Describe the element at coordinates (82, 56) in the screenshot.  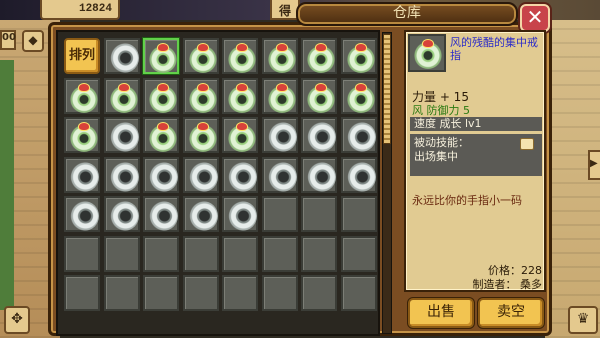
I see `sort-button: 排列` at that location.